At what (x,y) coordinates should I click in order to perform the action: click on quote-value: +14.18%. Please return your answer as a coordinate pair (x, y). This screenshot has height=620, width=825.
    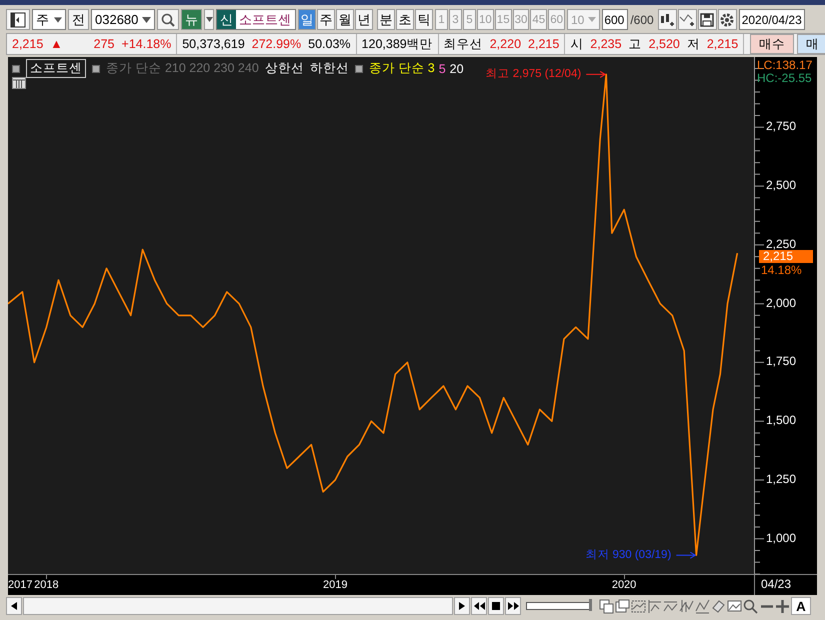
    Looking at the image, I should click on (147, 44).